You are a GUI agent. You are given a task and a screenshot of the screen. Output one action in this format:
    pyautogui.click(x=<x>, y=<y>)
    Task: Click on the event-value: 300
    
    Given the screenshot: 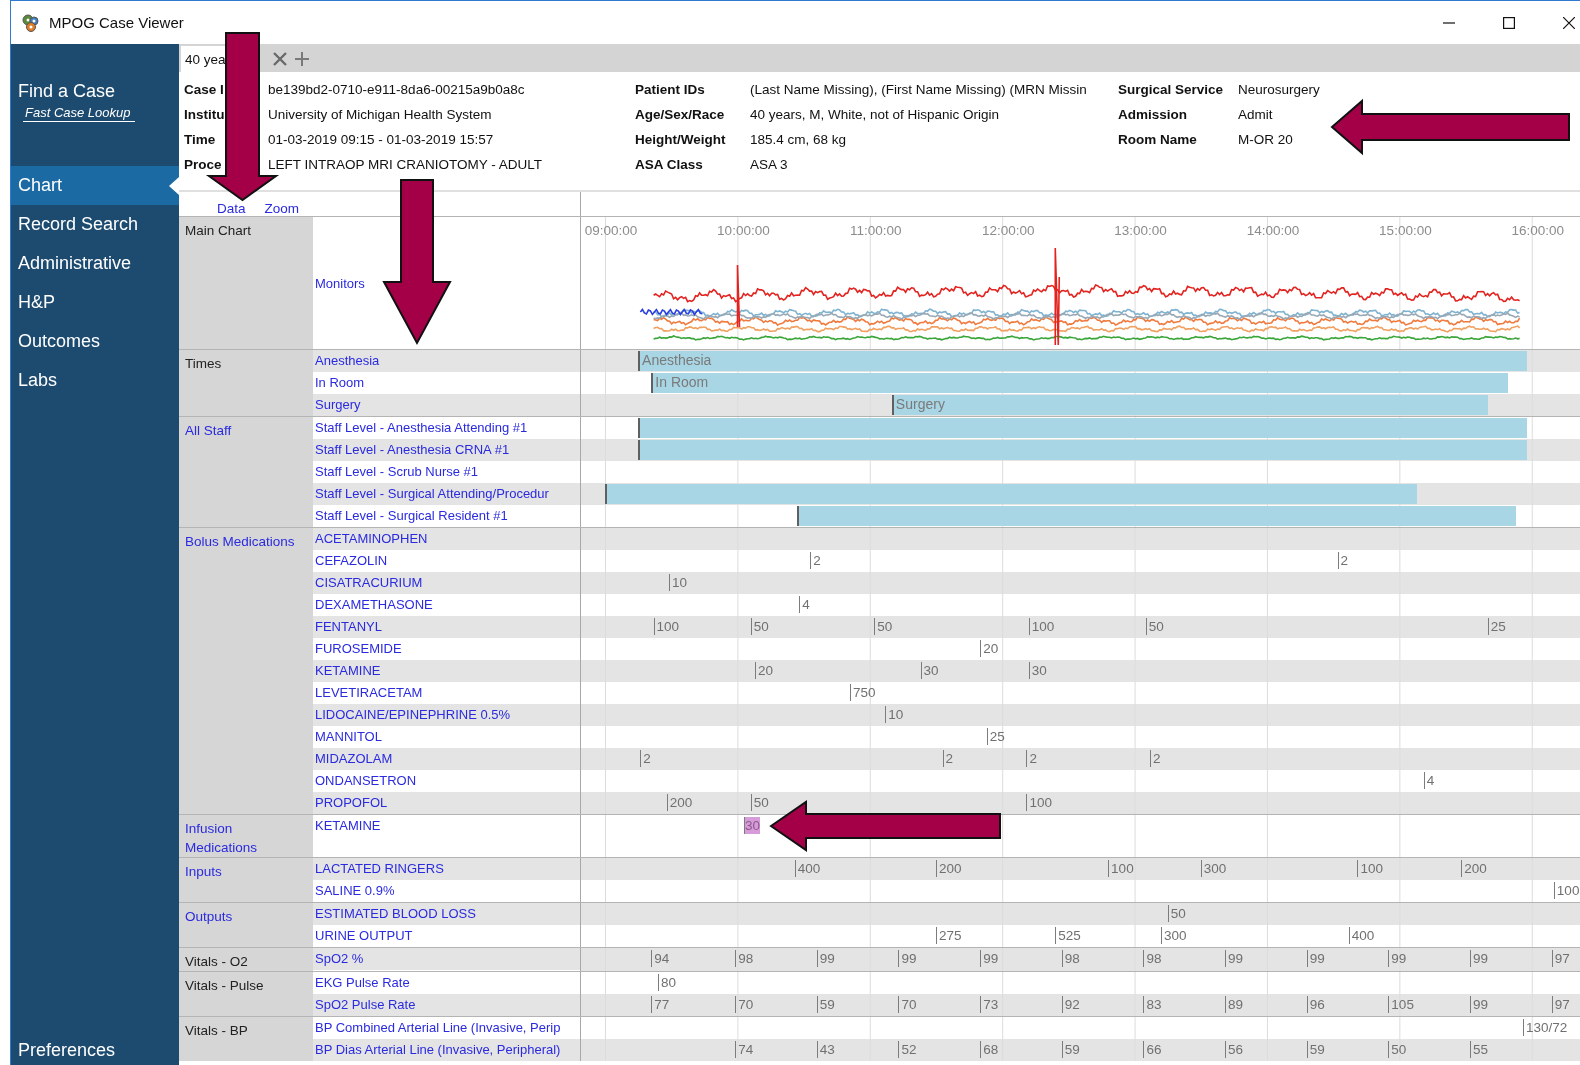 What is the action you would take?
    pyautogui.click(x=1174, y=935)
    